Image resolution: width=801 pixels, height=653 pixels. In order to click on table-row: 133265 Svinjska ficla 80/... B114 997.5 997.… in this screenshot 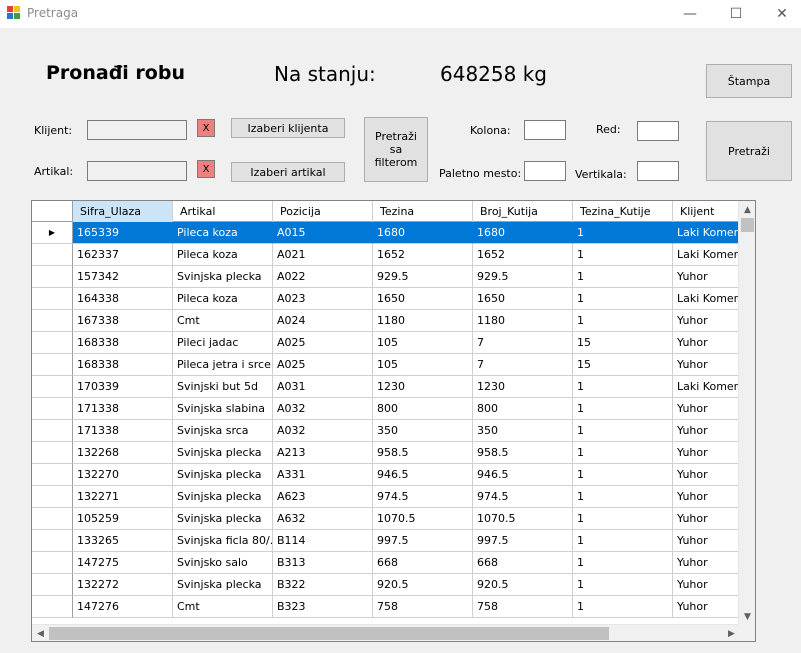, I will do `click(386, 541)`.